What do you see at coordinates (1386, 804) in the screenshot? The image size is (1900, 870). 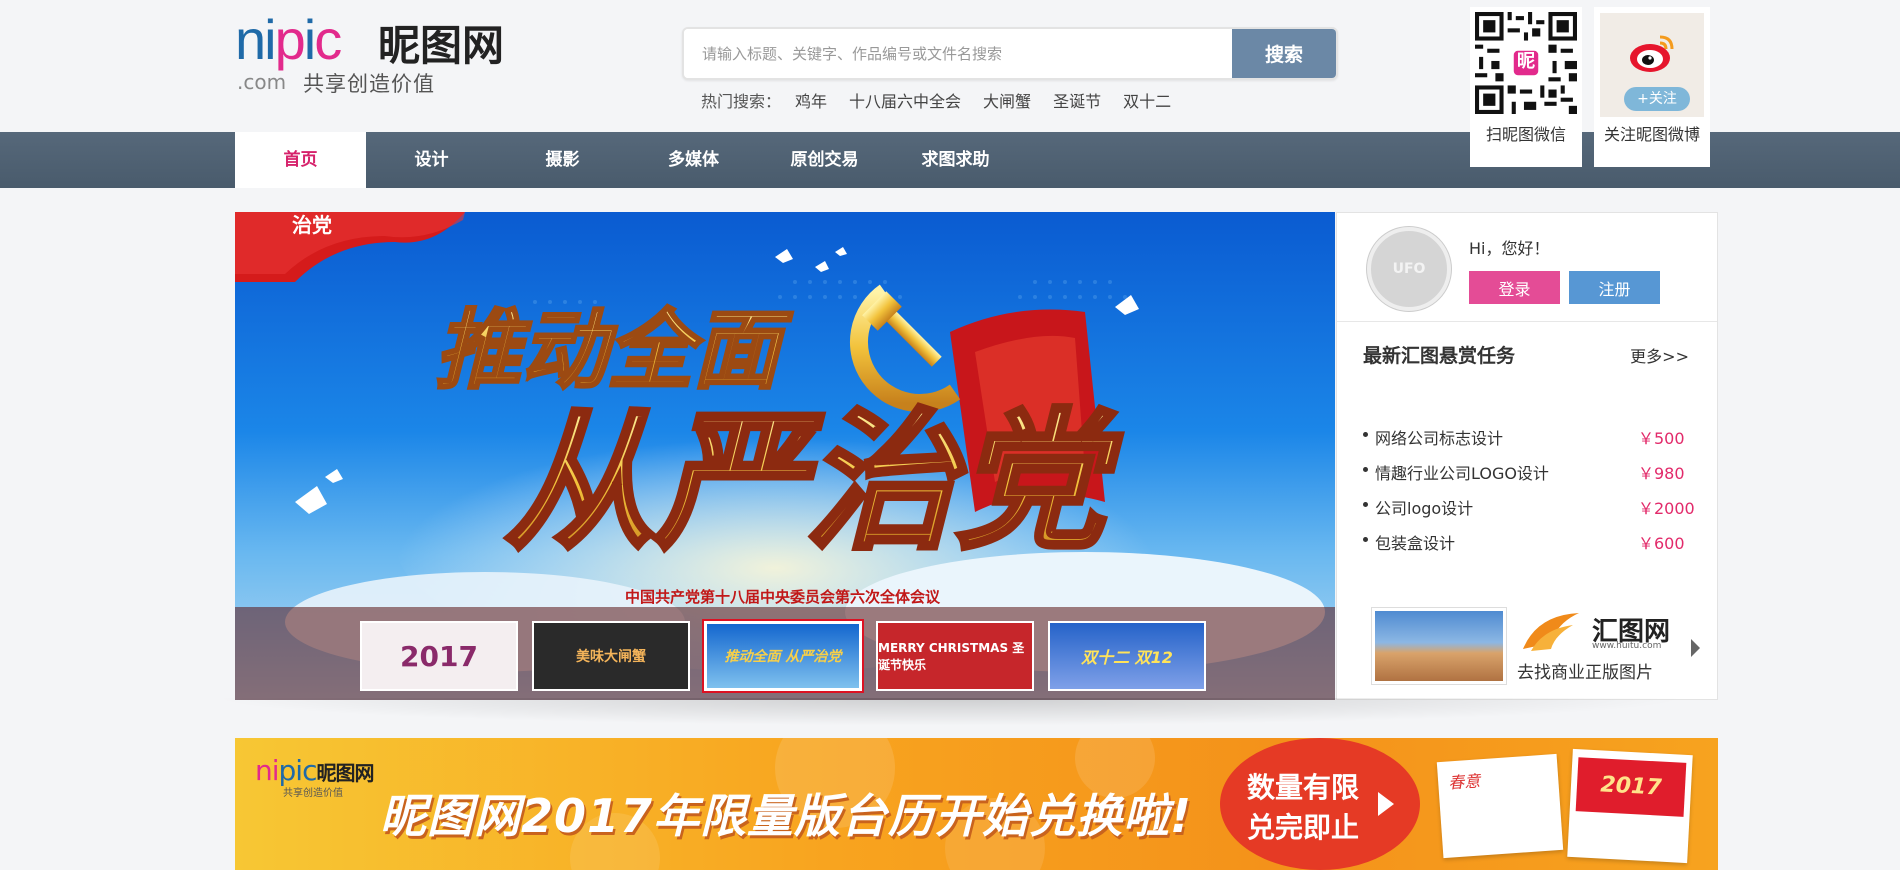 I see `play-arrow-icon` at bounding box center [1386, 804].